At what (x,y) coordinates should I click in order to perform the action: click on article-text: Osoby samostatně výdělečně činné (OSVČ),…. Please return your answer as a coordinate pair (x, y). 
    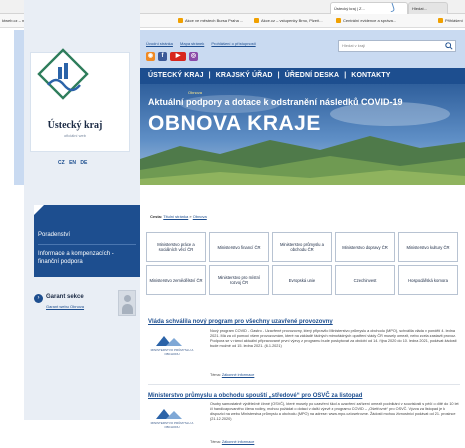
    Looking at the image, I should click on (334, 411).